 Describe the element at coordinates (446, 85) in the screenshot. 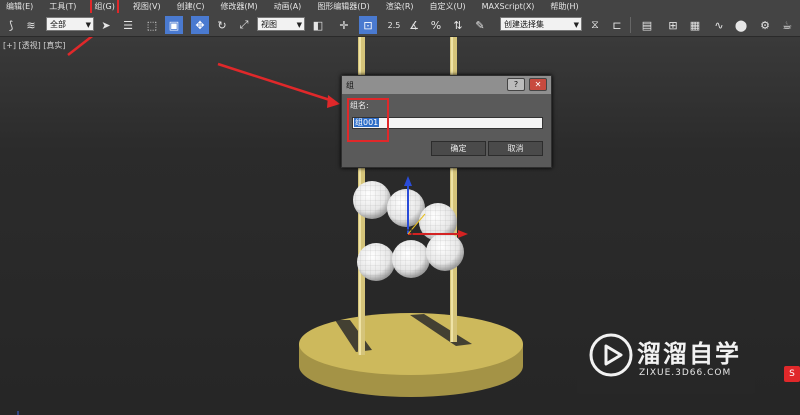

I see `dialog-title-bar: 组 ? ✕` at that location.